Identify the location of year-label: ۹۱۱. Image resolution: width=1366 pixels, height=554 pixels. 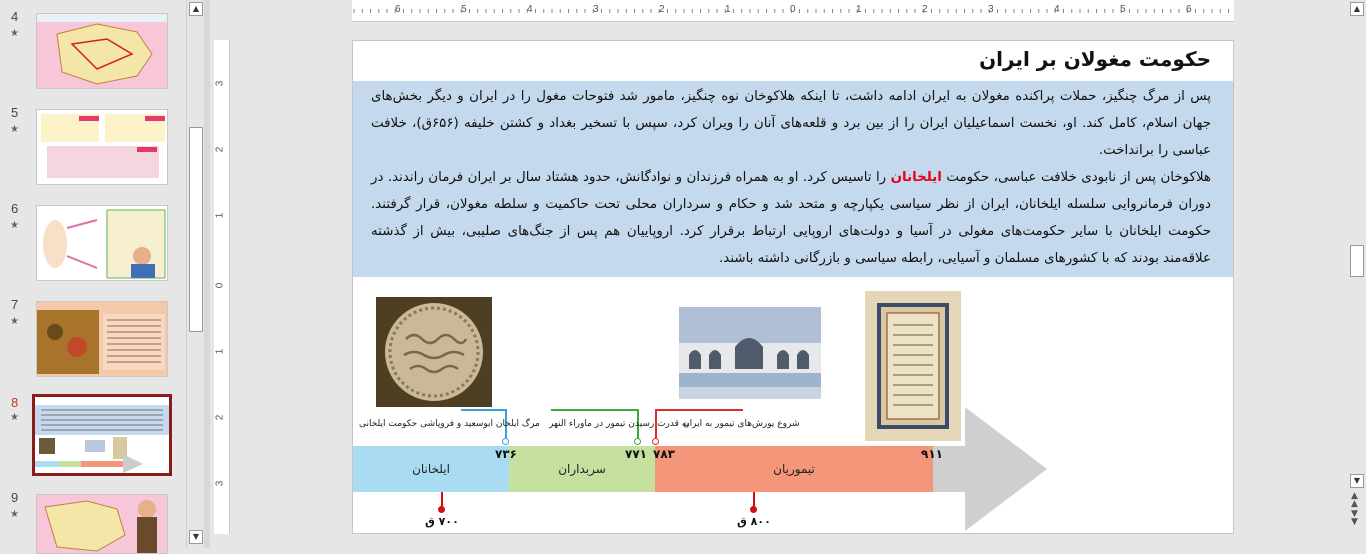
(932, 454).